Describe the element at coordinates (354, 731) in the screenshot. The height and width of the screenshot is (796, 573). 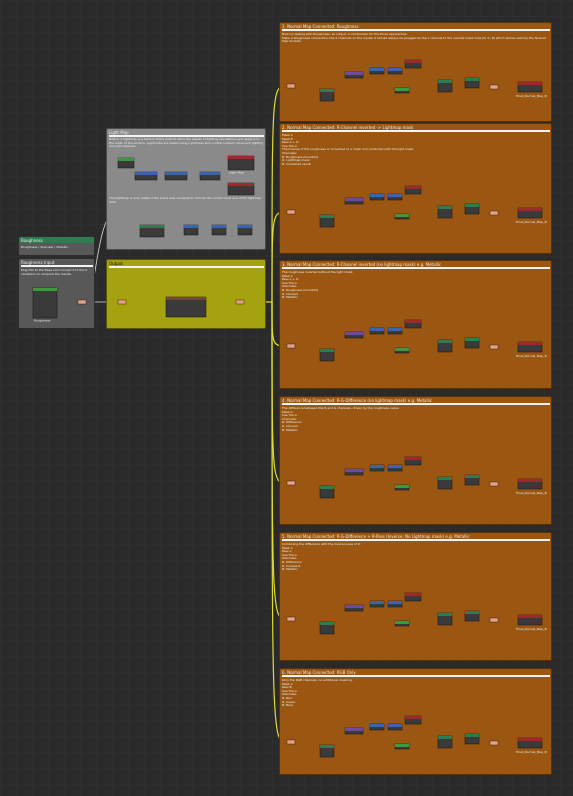
I see `panel-6-purple-node` at that location.